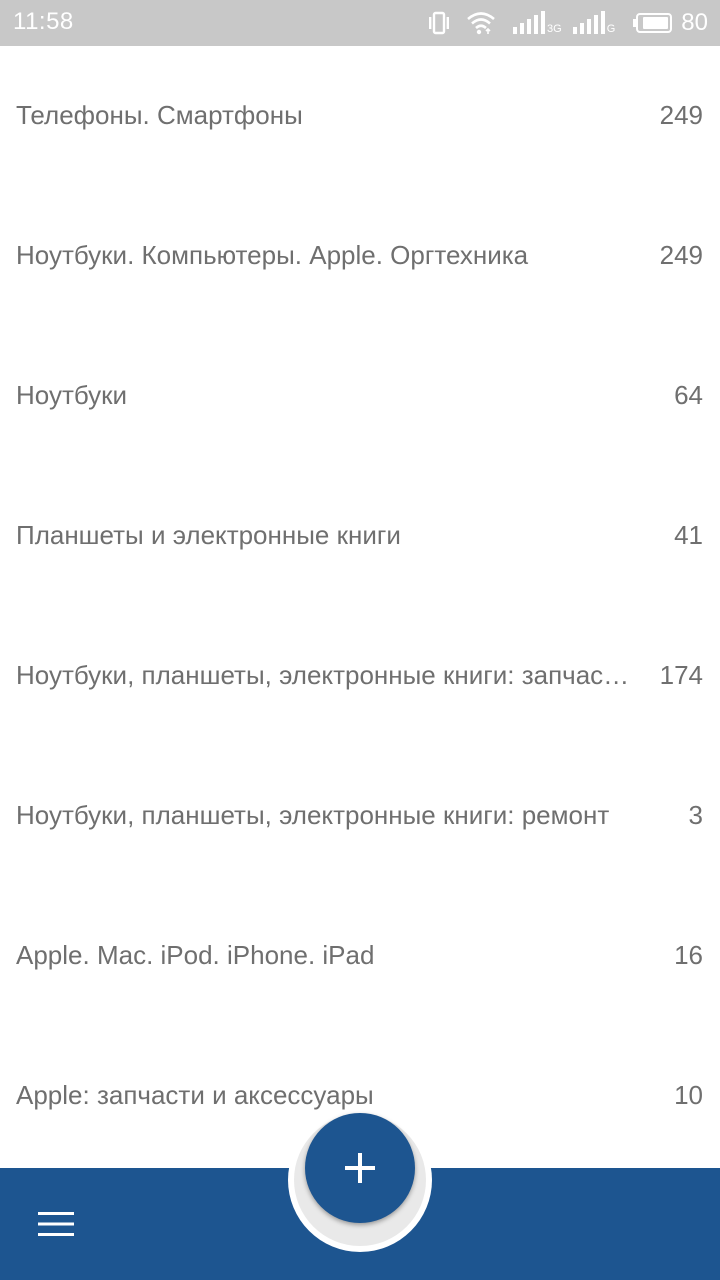  Describe the element at coordinates (360, 396) in the screenshot. I see `list-item: Ноутбуки 64` at that location.